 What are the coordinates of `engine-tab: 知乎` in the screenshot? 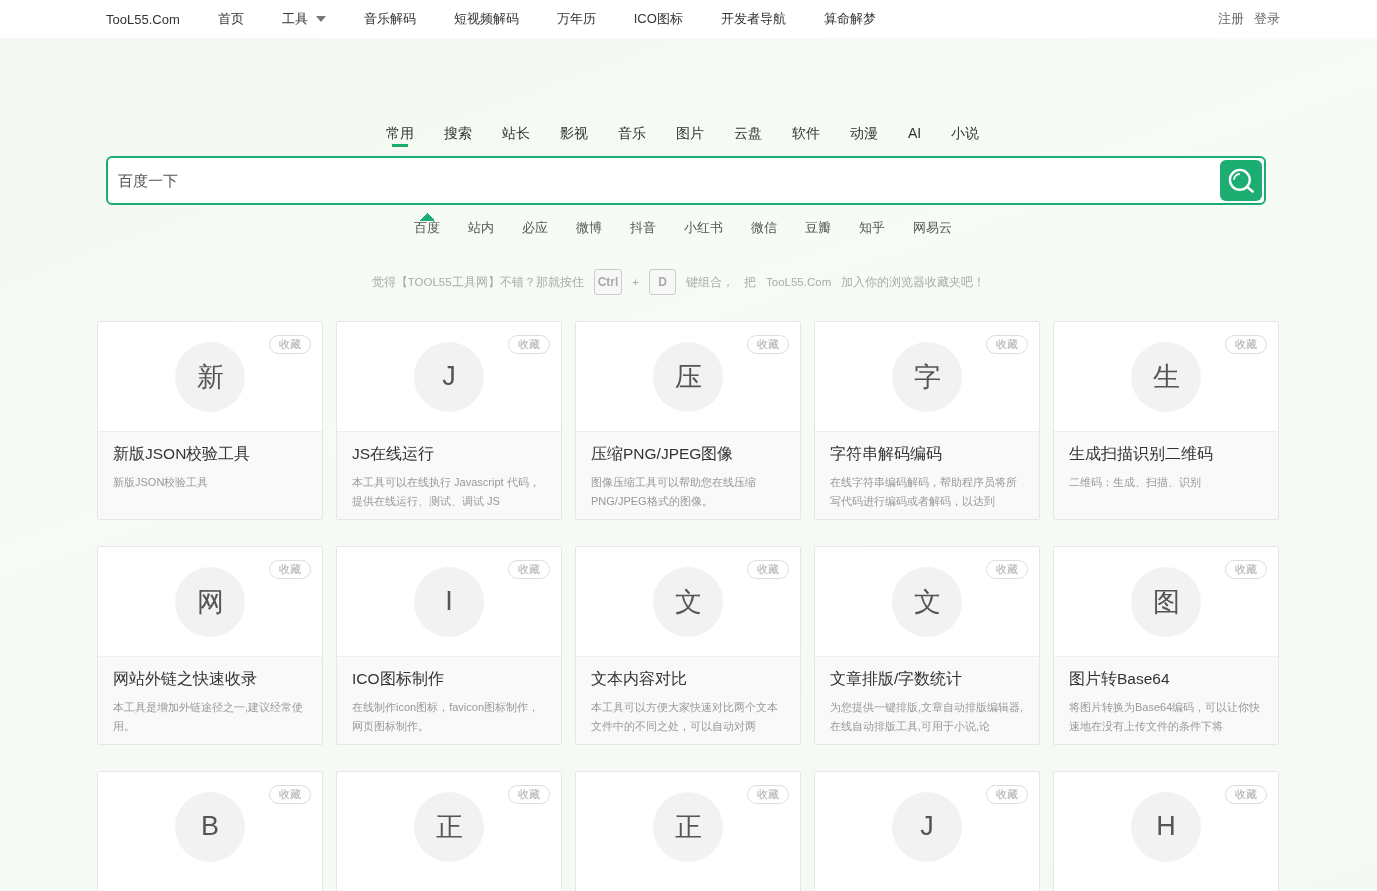 It's located at (871, 228).